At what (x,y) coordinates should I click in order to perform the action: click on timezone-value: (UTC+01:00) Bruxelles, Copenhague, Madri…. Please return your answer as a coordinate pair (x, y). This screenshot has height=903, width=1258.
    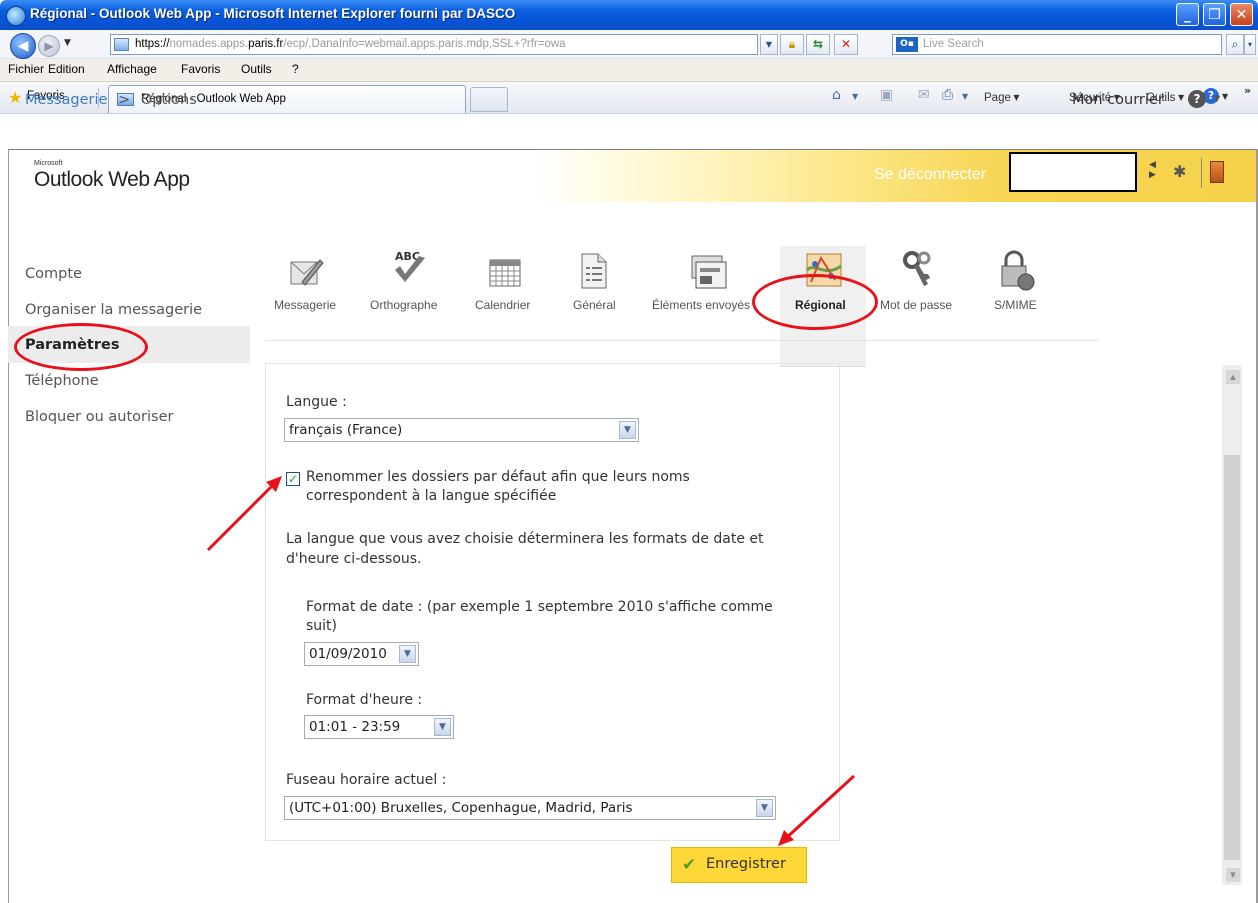
    Looking at the image, I should click on (461, 808).